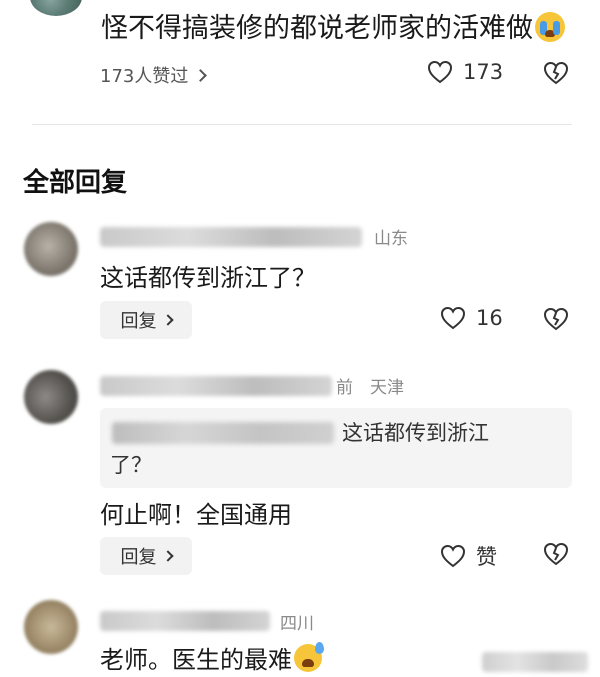 The height and width of the screenshot is (677, 600). Describe the element at coordinates (75, 183) in the screenshot. I see `section-title: 全部回复` at that location.